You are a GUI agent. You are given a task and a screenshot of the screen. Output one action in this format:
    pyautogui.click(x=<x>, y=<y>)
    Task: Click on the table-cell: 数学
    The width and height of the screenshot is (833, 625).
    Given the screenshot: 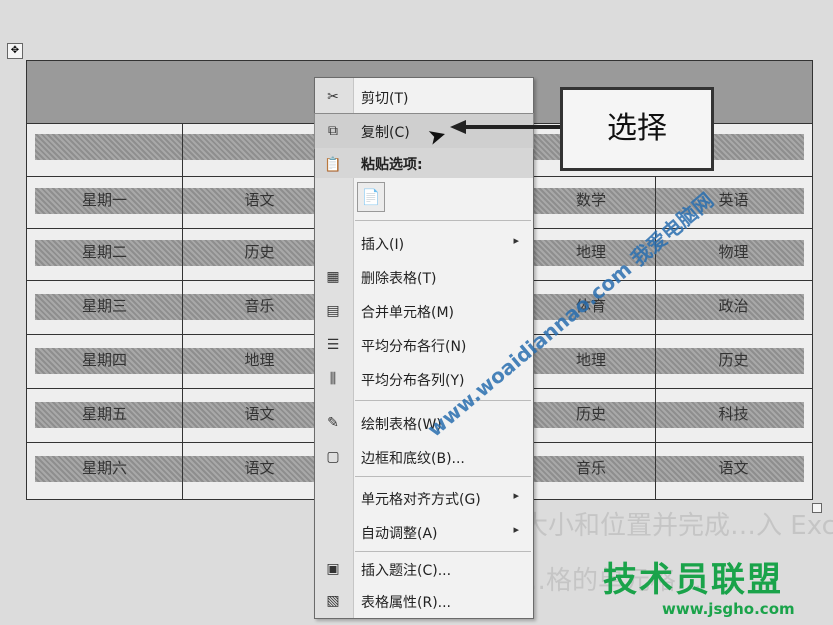 What is the action you would take?
    pyautogui.click(x=591, y=203)
    